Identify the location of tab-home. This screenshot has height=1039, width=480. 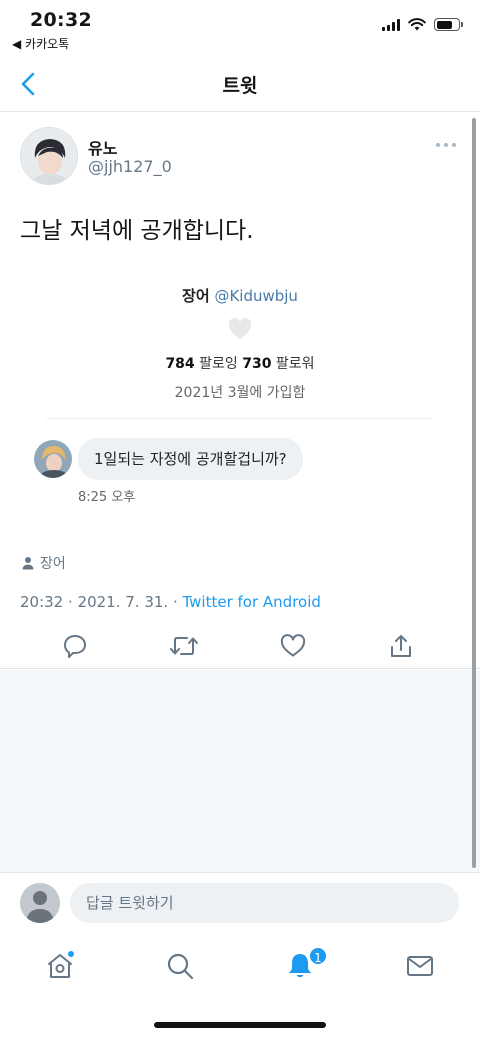
(60, 966).